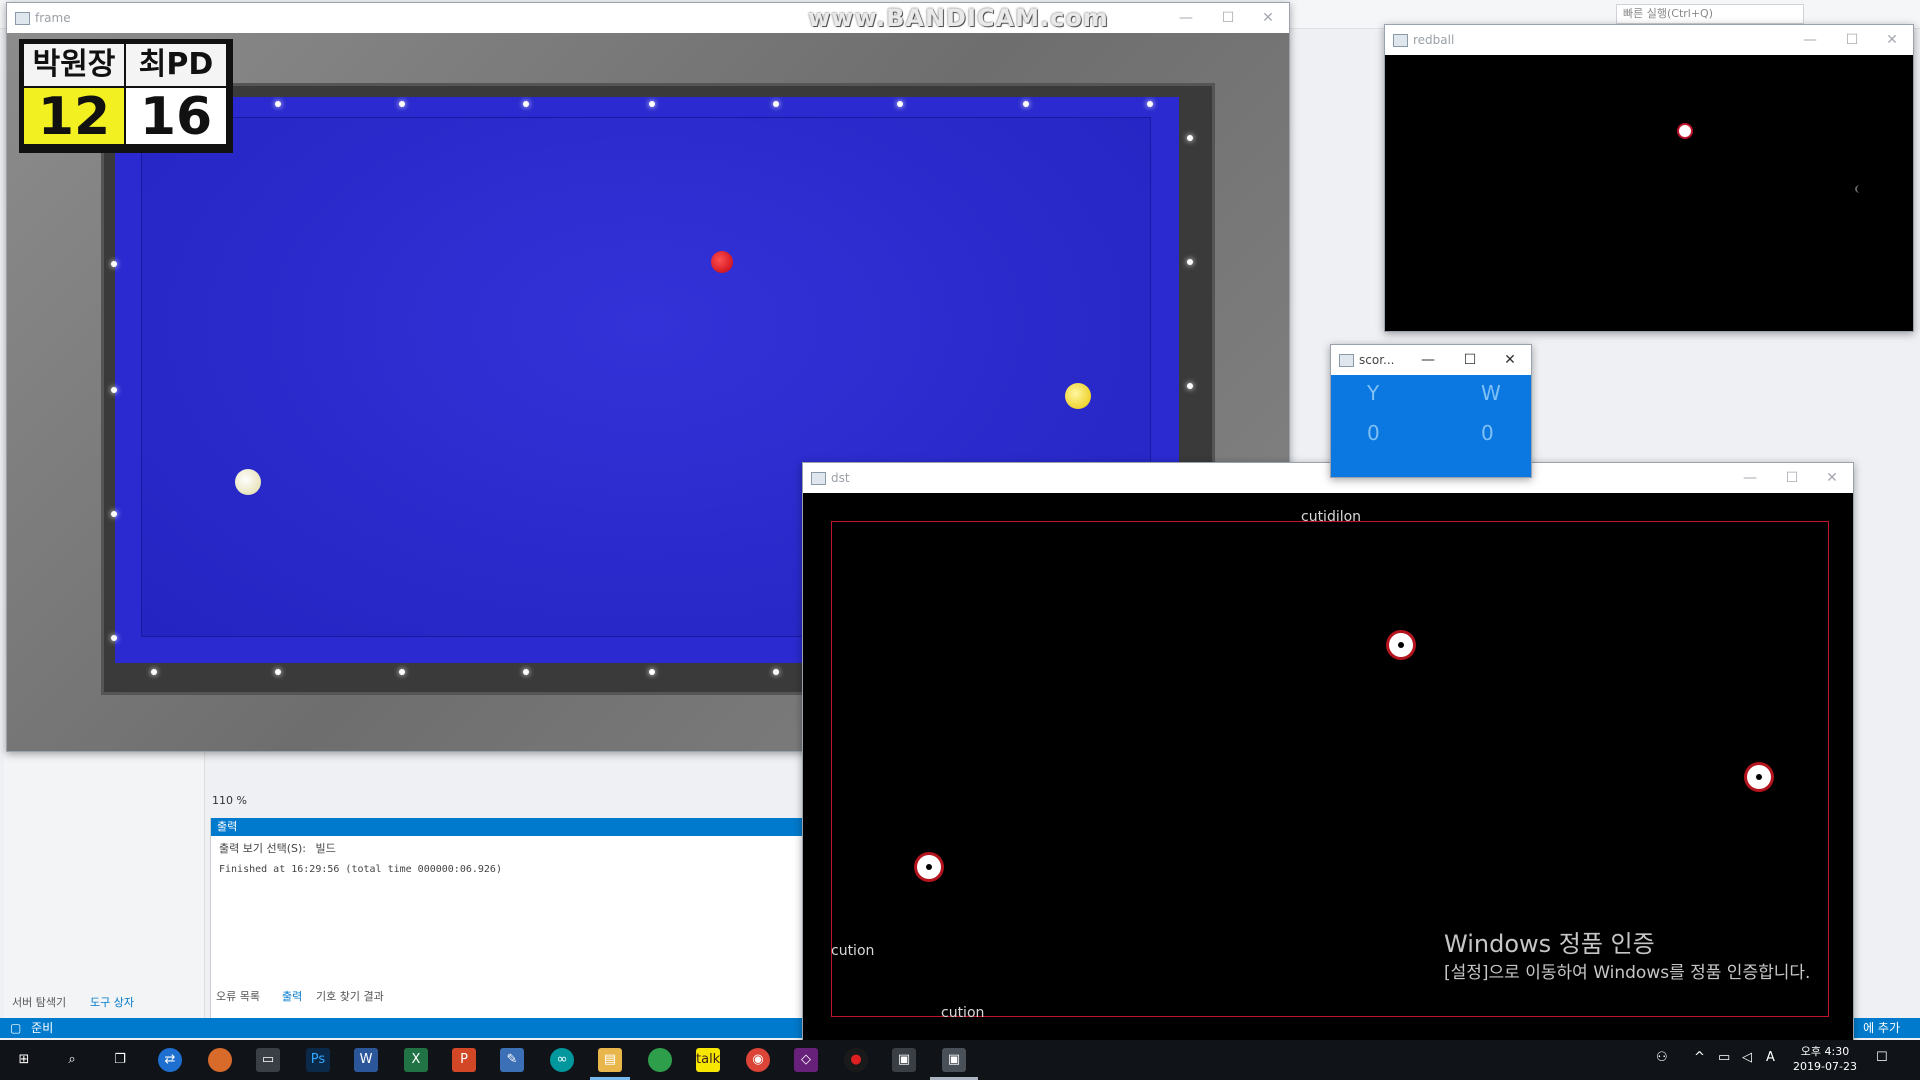 The width and height of the screenshot is (1920, 1080). I want to click on word-icon: W, so click(366, 1060).